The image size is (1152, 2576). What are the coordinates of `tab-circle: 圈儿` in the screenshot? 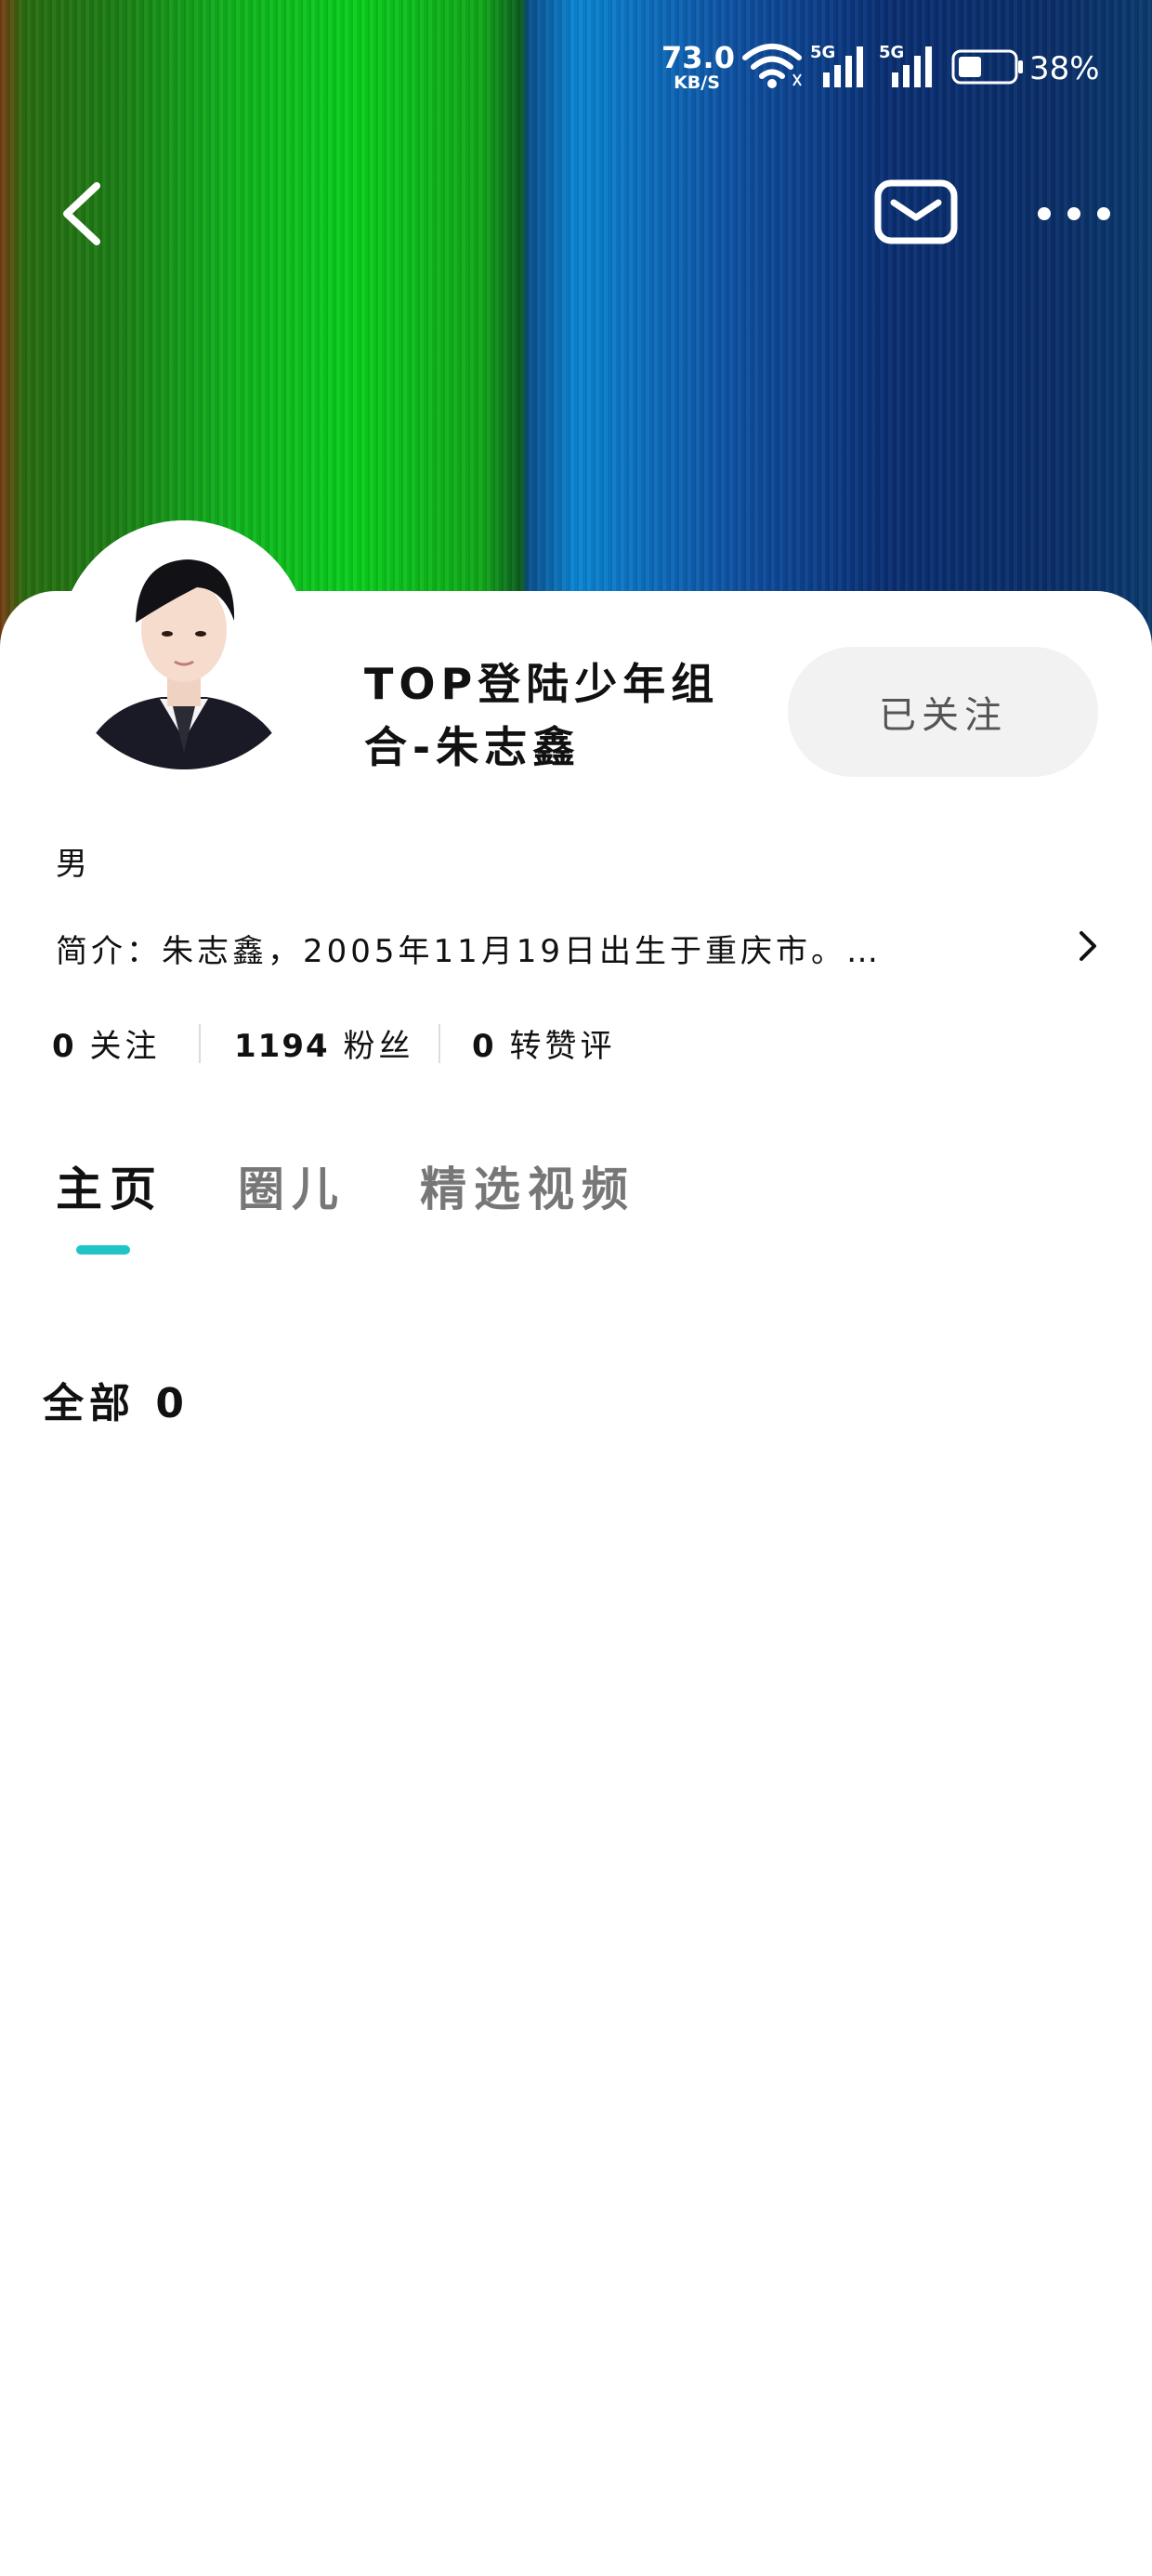 It's located at (292, 1185).